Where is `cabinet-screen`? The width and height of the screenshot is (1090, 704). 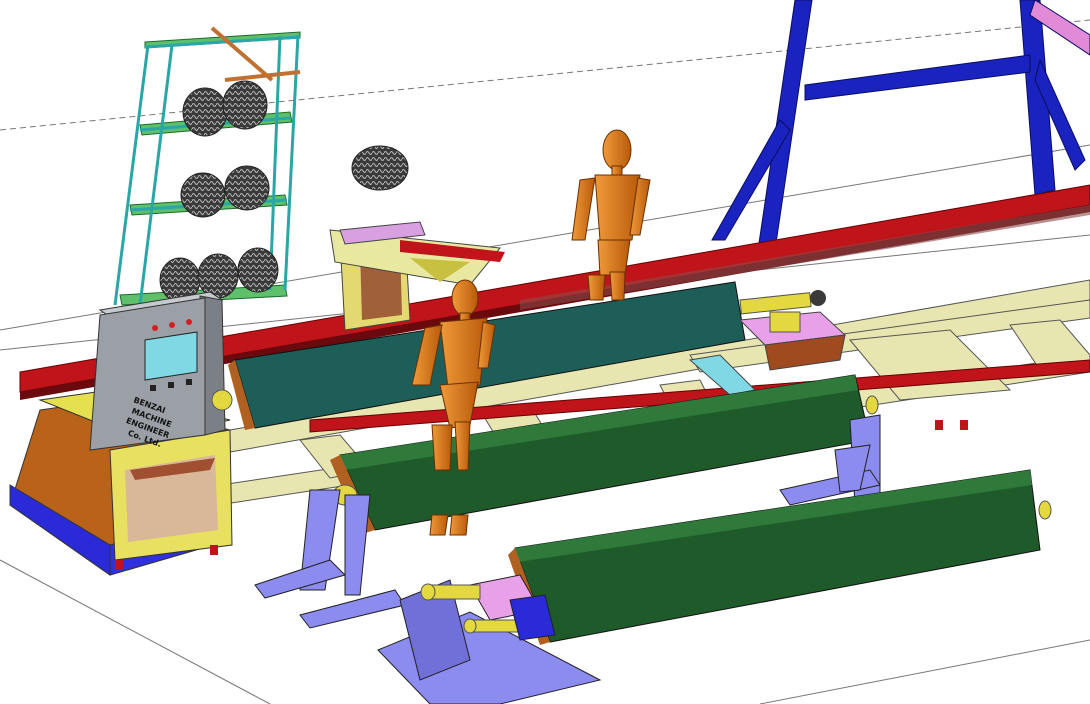
cabinet-screen is located at coordinates (171, 356).